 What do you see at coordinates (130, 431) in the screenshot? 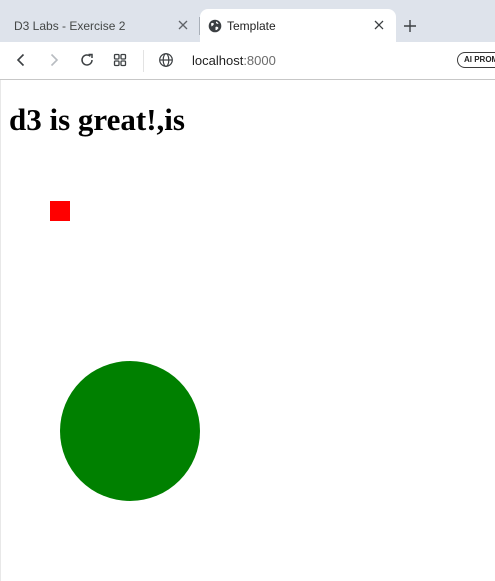
I see `green-circle` at bounding box center [130, 431].